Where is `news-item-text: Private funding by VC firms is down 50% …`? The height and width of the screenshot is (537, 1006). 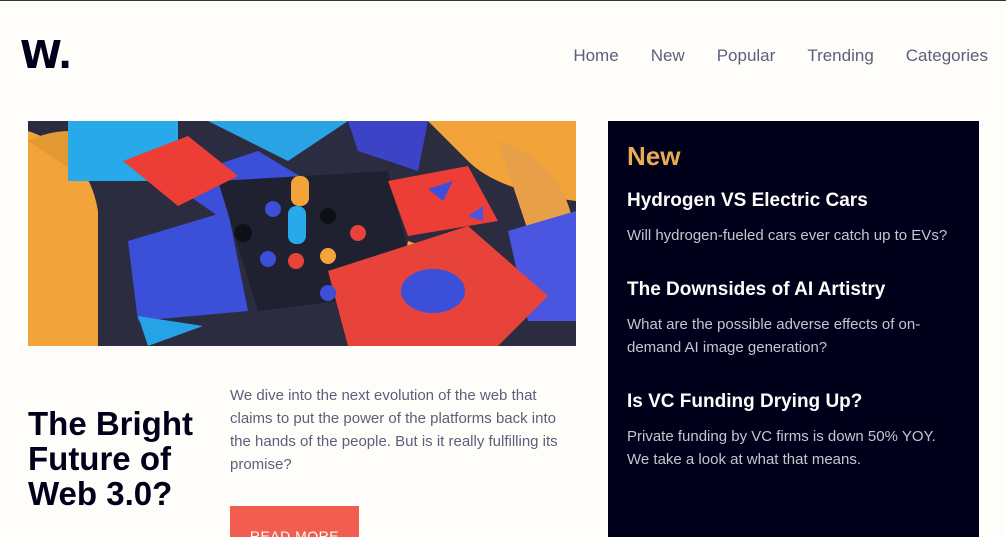
news-item-text: Private funding by VC firms is down 50% … is located at coordinates (781, 448).